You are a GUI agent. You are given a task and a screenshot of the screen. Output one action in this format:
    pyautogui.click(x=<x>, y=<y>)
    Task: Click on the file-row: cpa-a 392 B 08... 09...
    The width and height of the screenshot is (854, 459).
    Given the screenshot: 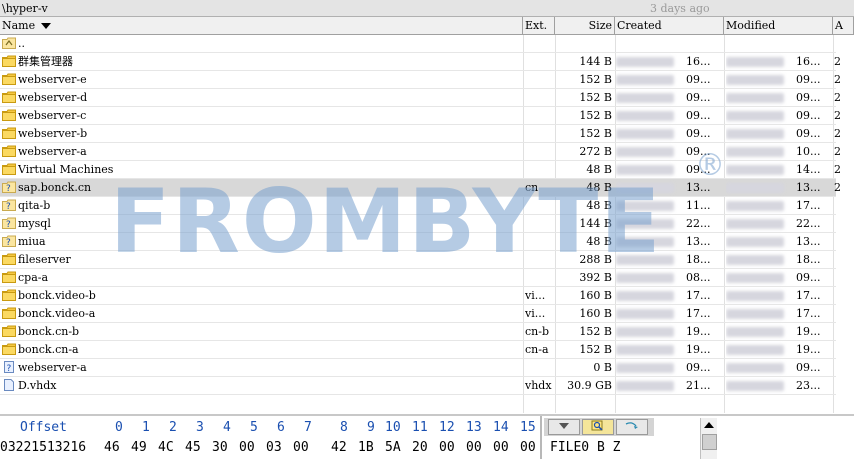 What is the action you would take?
    pyautogui.click(x=418, y=278)
    